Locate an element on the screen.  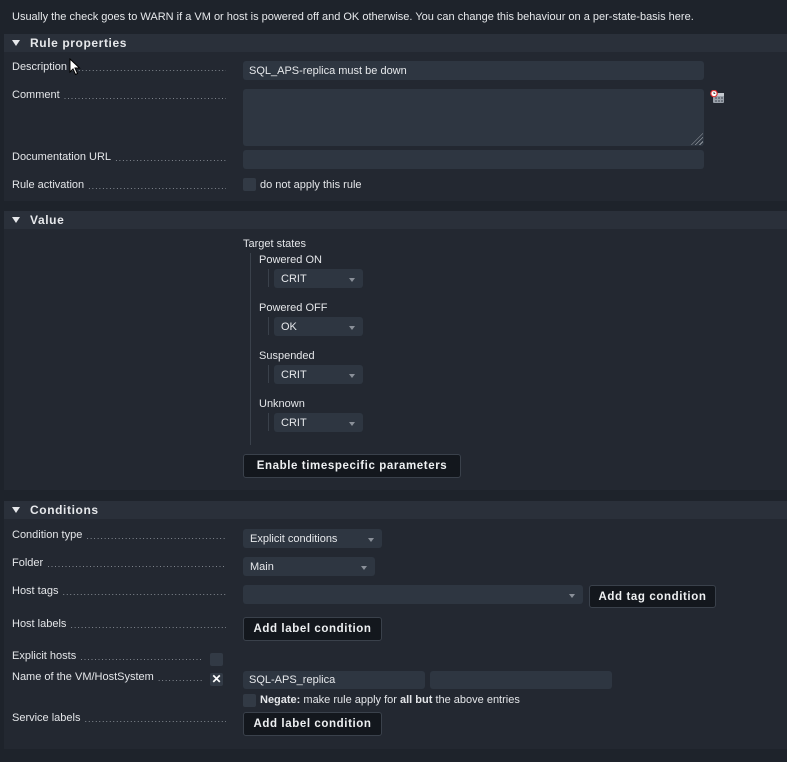
state-select-powered-on: CRIT is located at coordinates (318, 278).